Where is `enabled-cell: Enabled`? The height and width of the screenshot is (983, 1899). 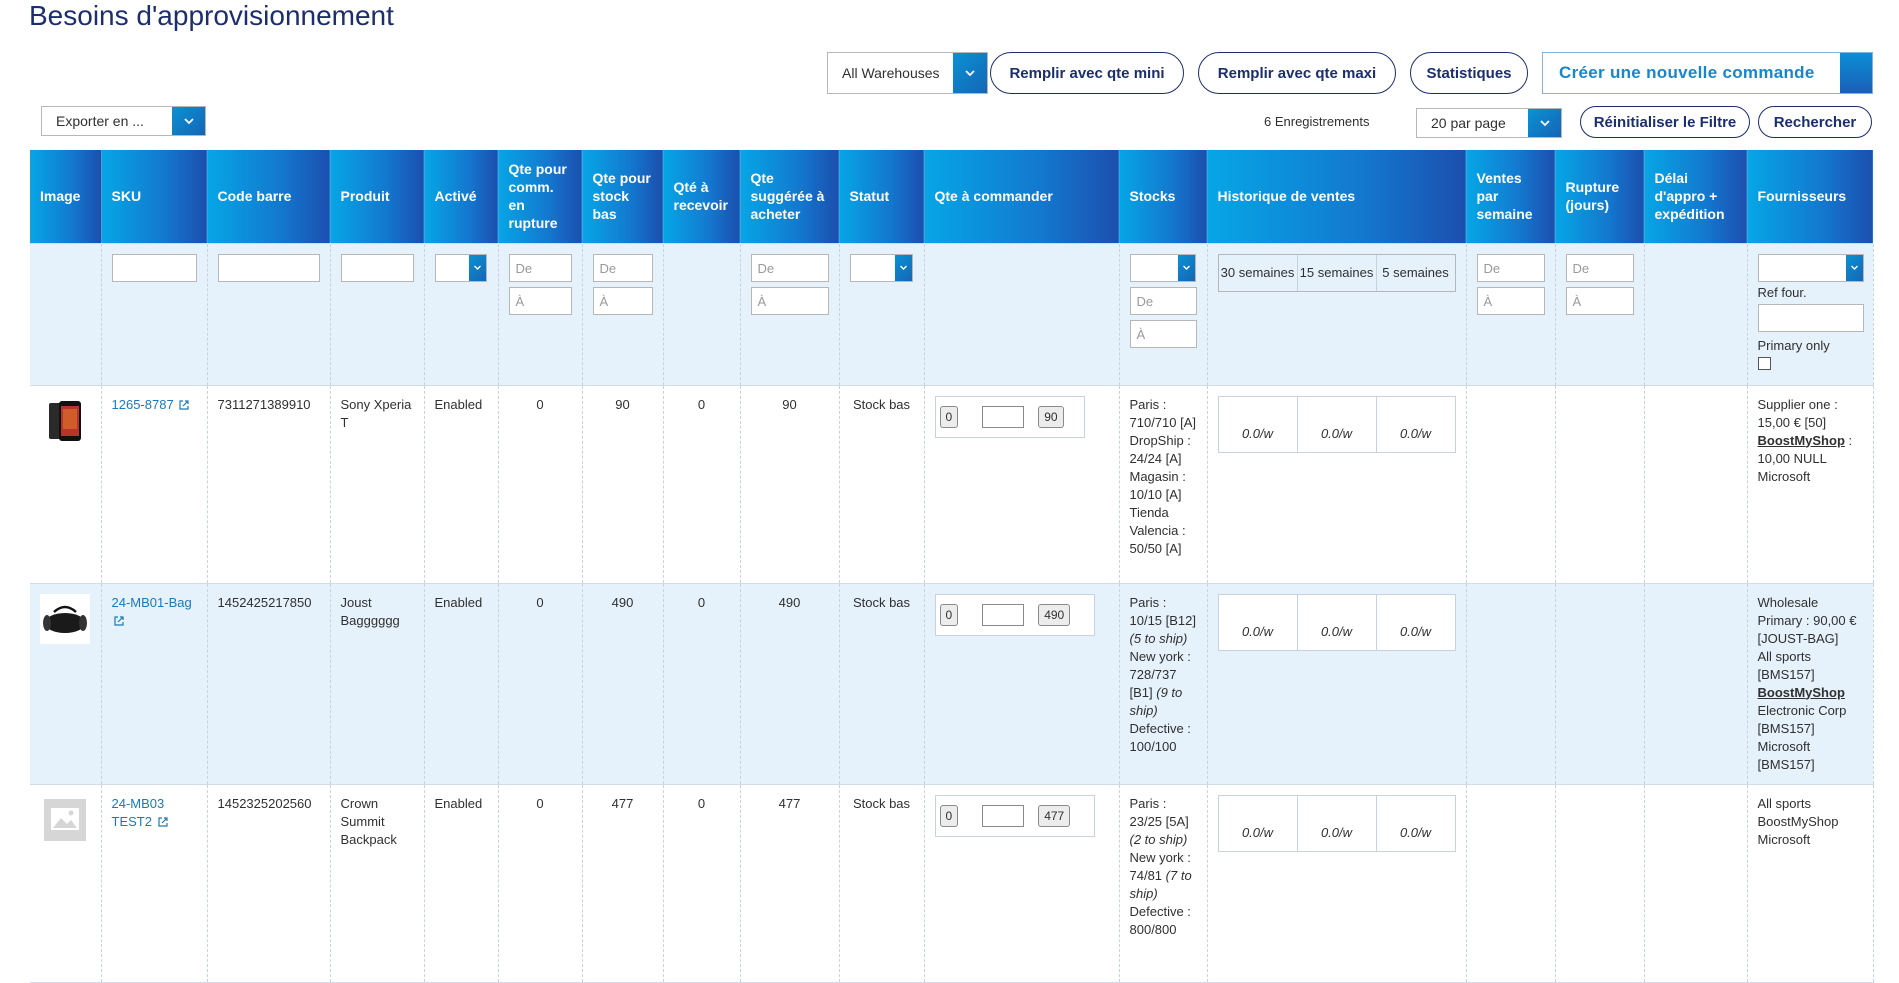
enabled-cell: Enabled is located at coordinates (461, 683).